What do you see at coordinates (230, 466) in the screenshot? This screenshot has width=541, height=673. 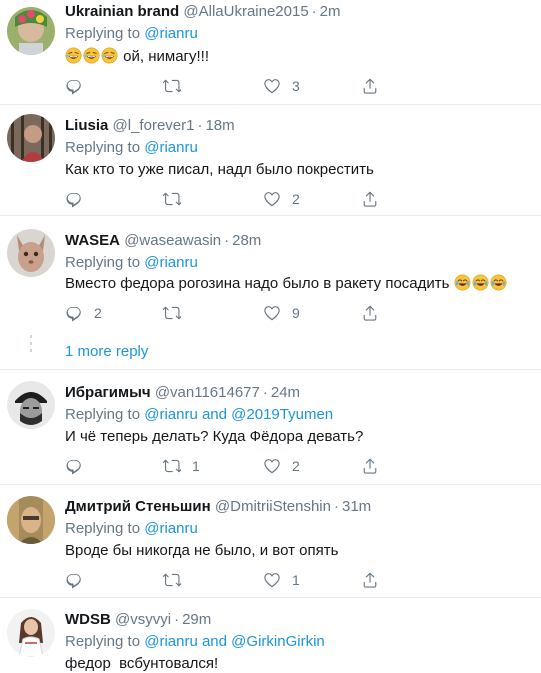 I see `tweet-actions: 1 2` at bounding box center [230, 466].